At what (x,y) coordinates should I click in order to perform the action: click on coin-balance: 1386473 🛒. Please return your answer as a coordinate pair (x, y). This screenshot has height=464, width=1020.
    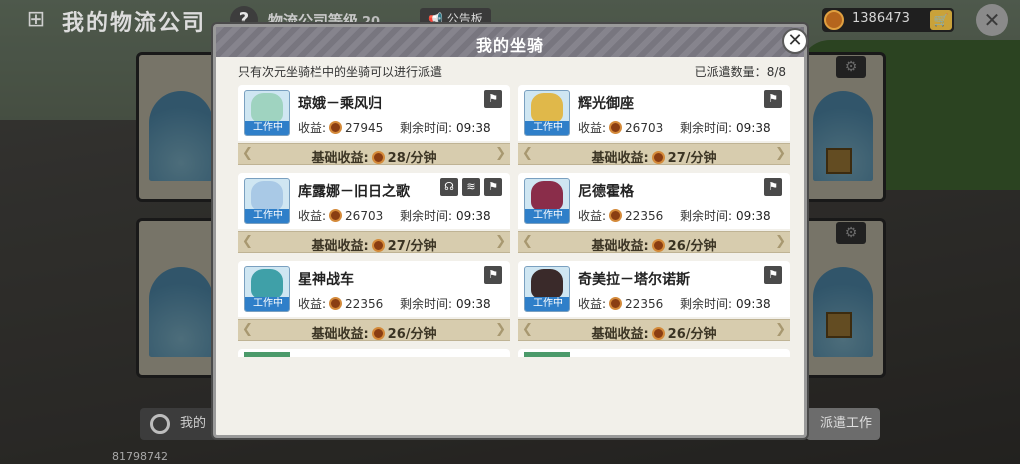
    Looking at the image, I should click on (888, 20).